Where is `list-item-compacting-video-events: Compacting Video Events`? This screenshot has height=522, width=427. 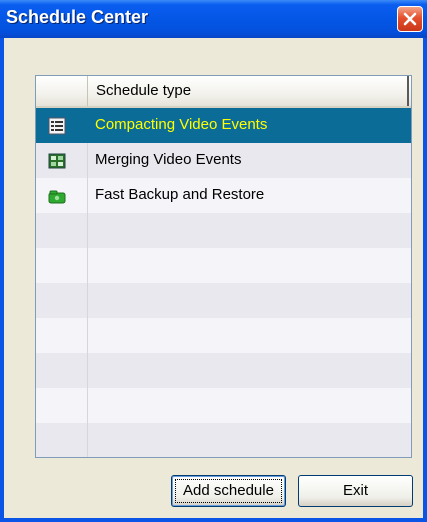
list-item-compacting-video-events: Compacting Video Events is located at coordinates (223, 125).